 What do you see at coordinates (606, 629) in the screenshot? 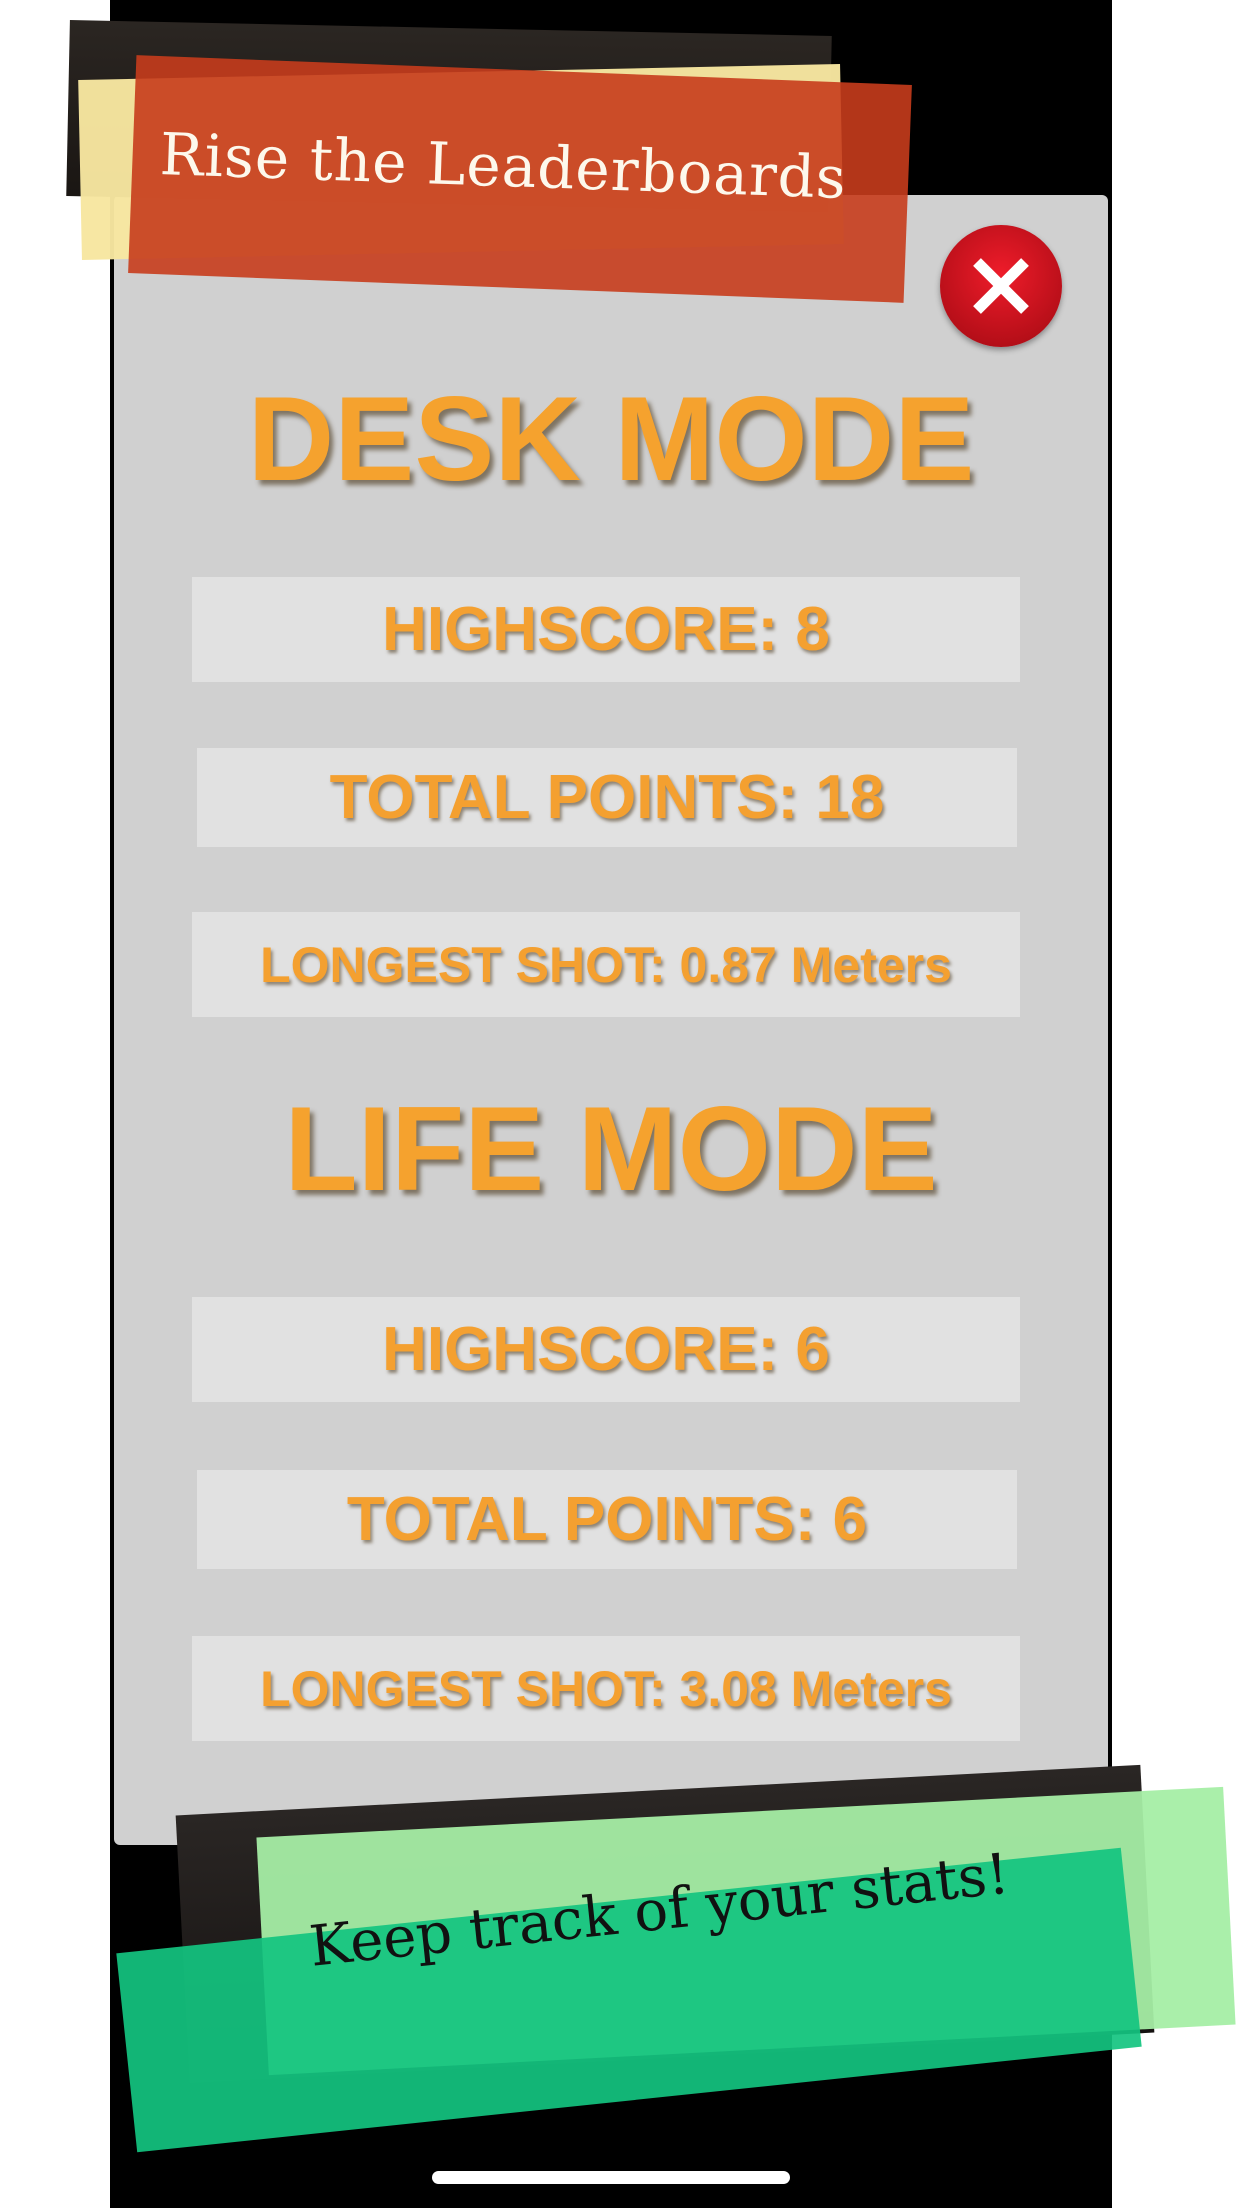
I see `desk-highscore: HIGHSCORE: 8` at bounding box center [606, 629].